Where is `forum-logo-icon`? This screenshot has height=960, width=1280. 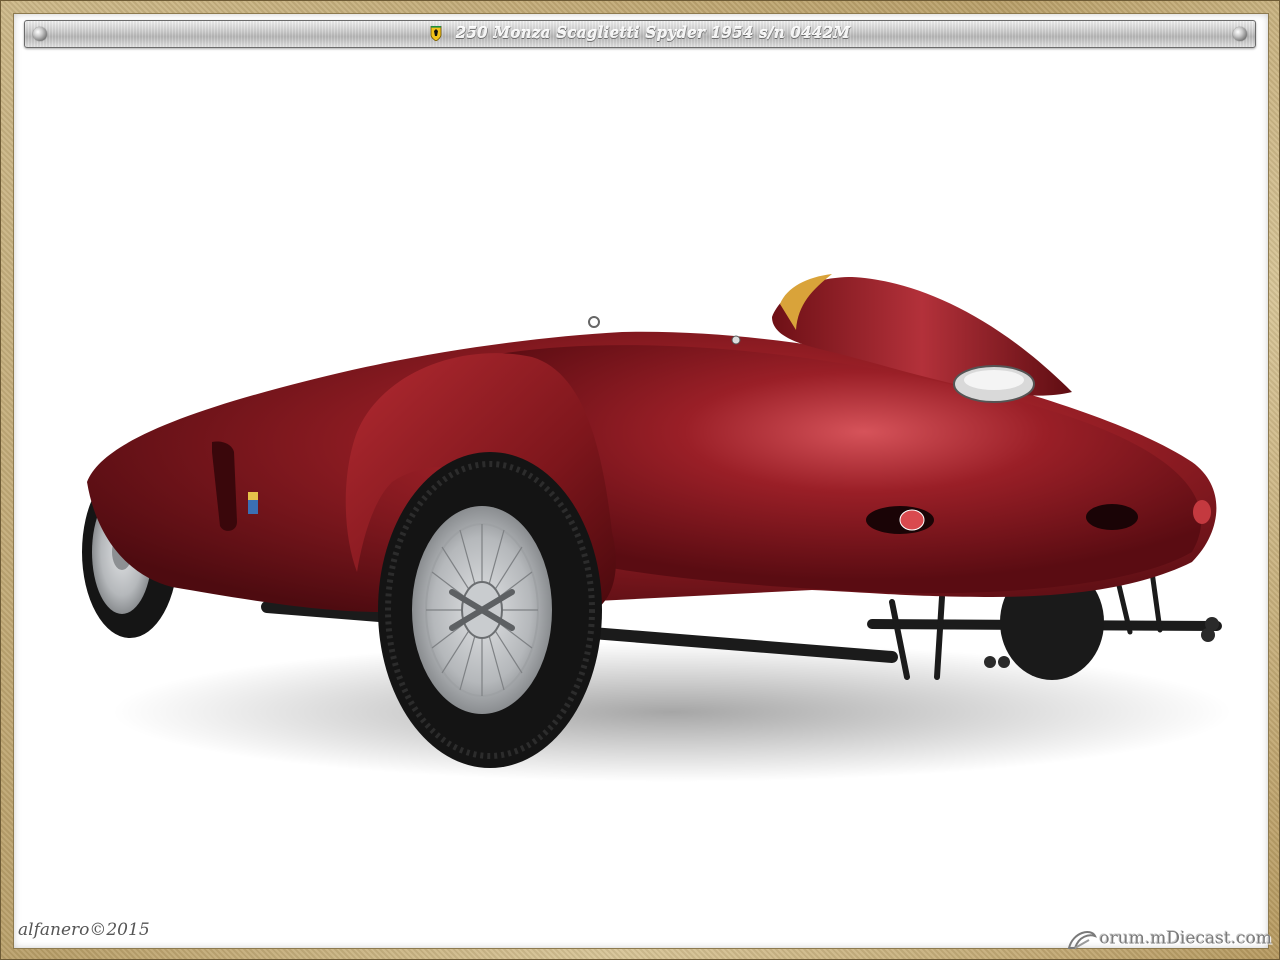 forum-logo-icon is located at coordinates (1083, 940).